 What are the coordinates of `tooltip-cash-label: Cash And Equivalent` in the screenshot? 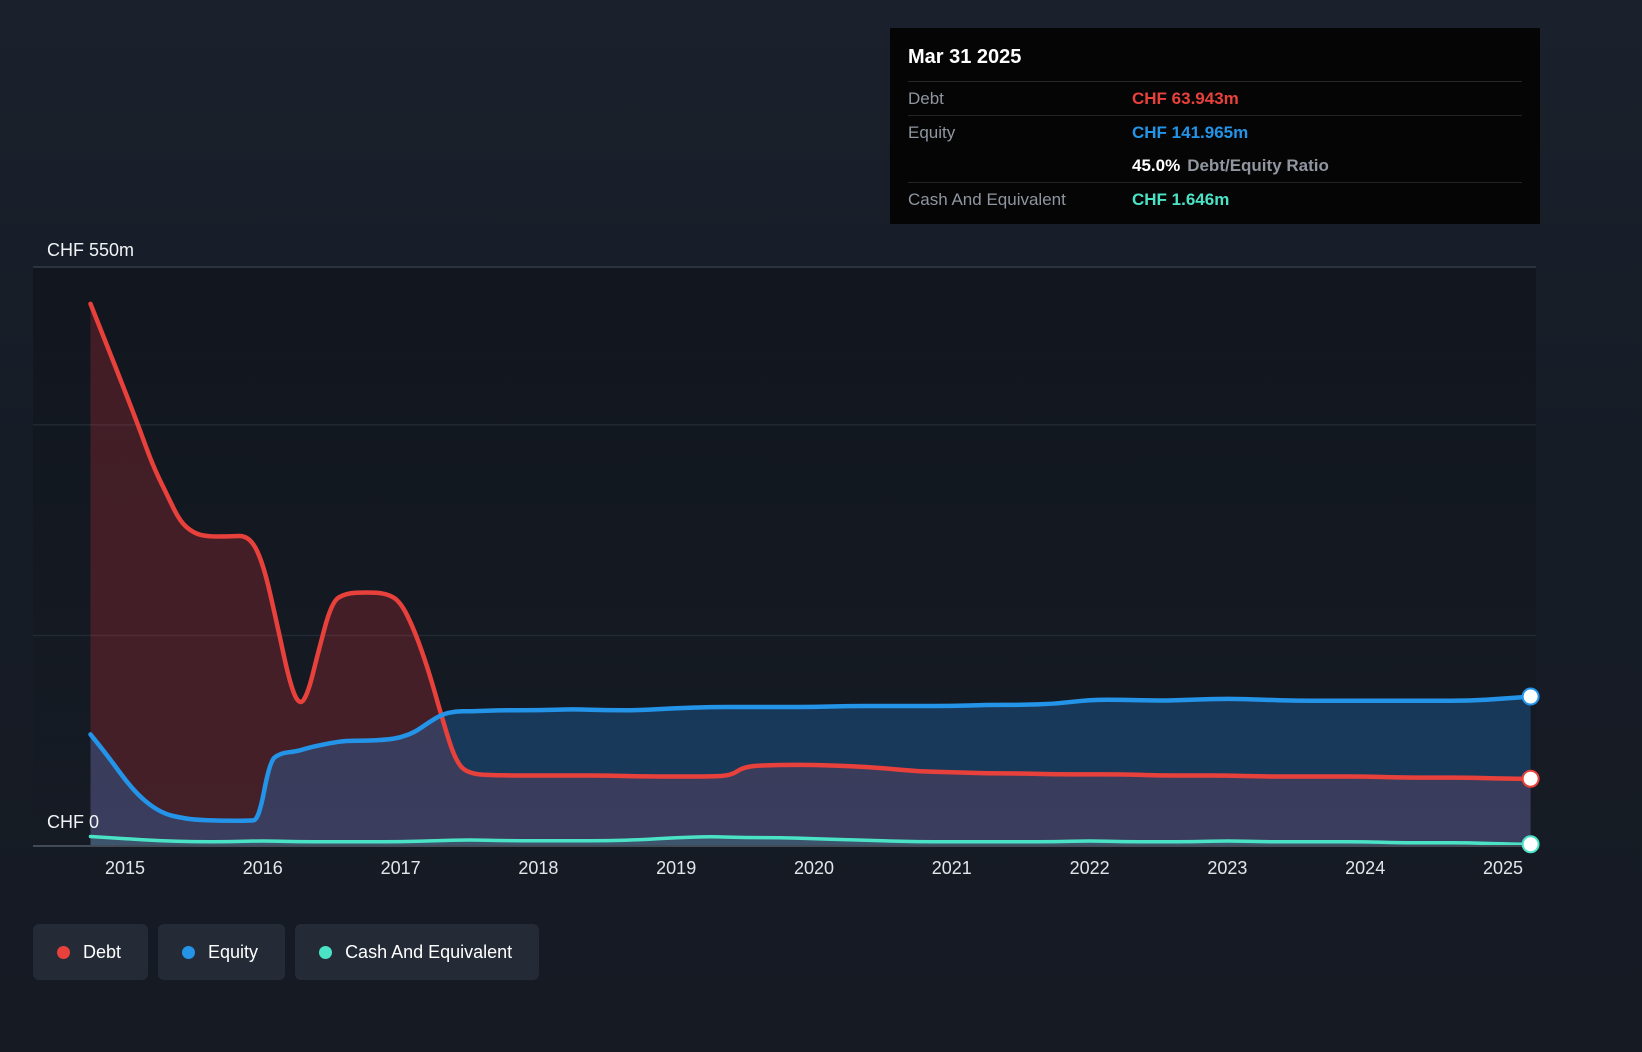 It's located at (987, 199).